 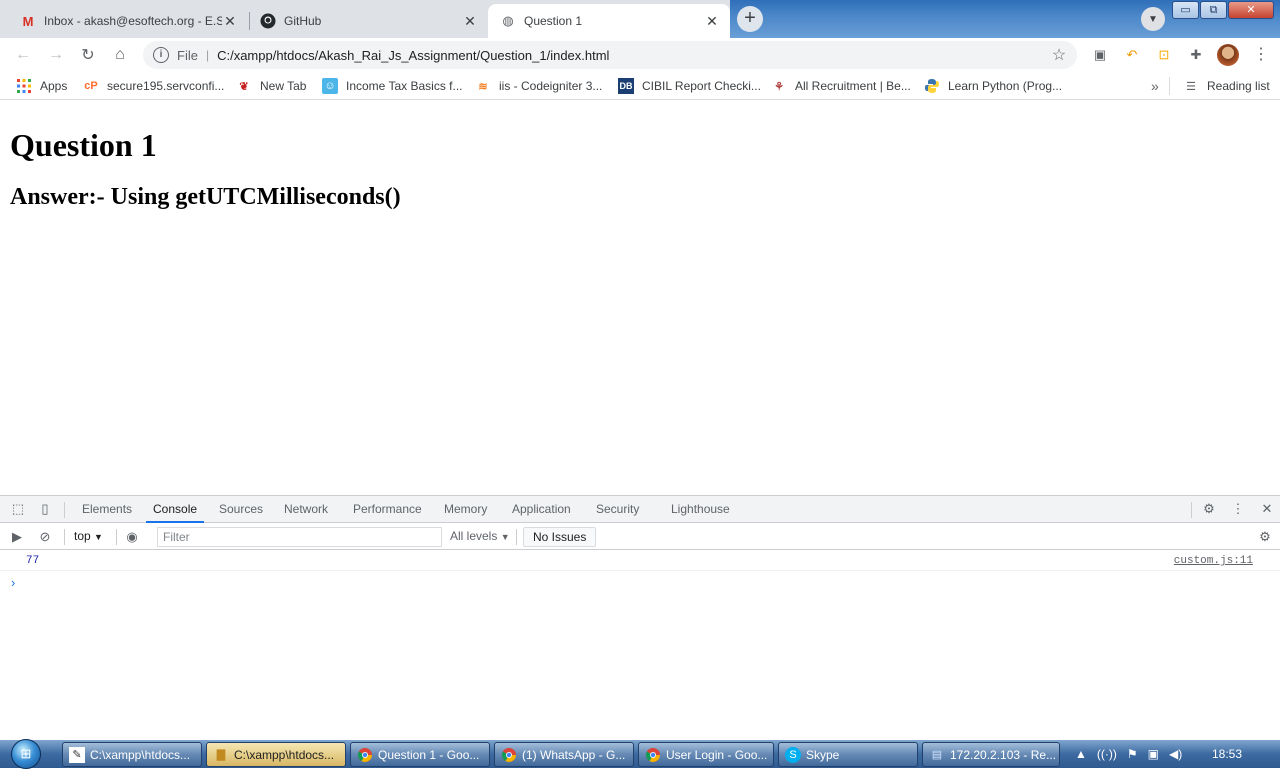 I want to click on live-expression-eye-icon: ◉, so click(x=132, y=537).